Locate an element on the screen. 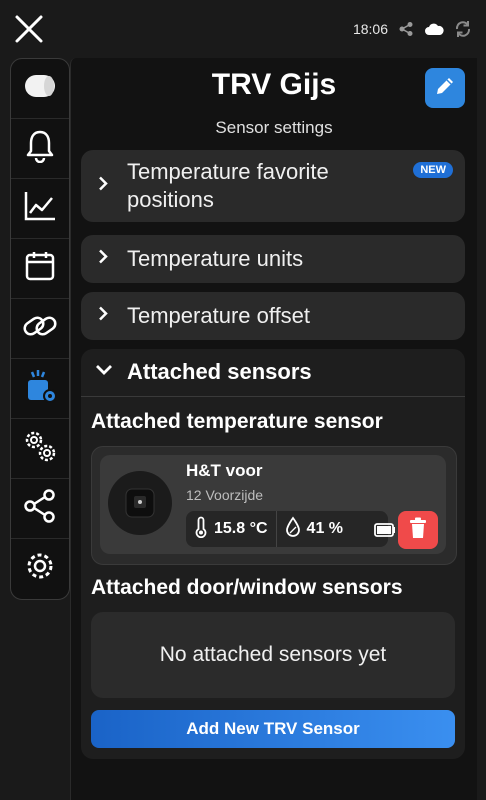 Image resolution: width=486 pixels, height=800 pixels. temperature-reading: 15.8 °C is located at coordinates (231, 529).